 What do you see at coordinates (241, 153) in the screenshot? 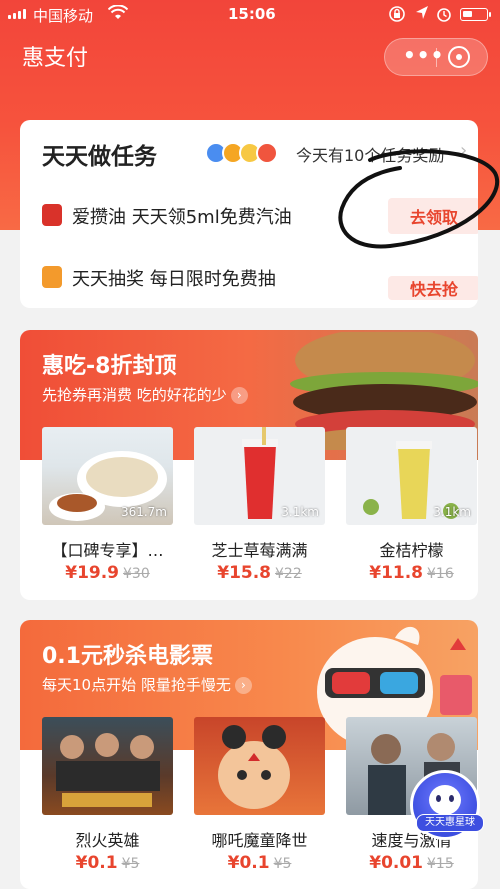
I see `task-avatars` at bounding box center [241, 153].